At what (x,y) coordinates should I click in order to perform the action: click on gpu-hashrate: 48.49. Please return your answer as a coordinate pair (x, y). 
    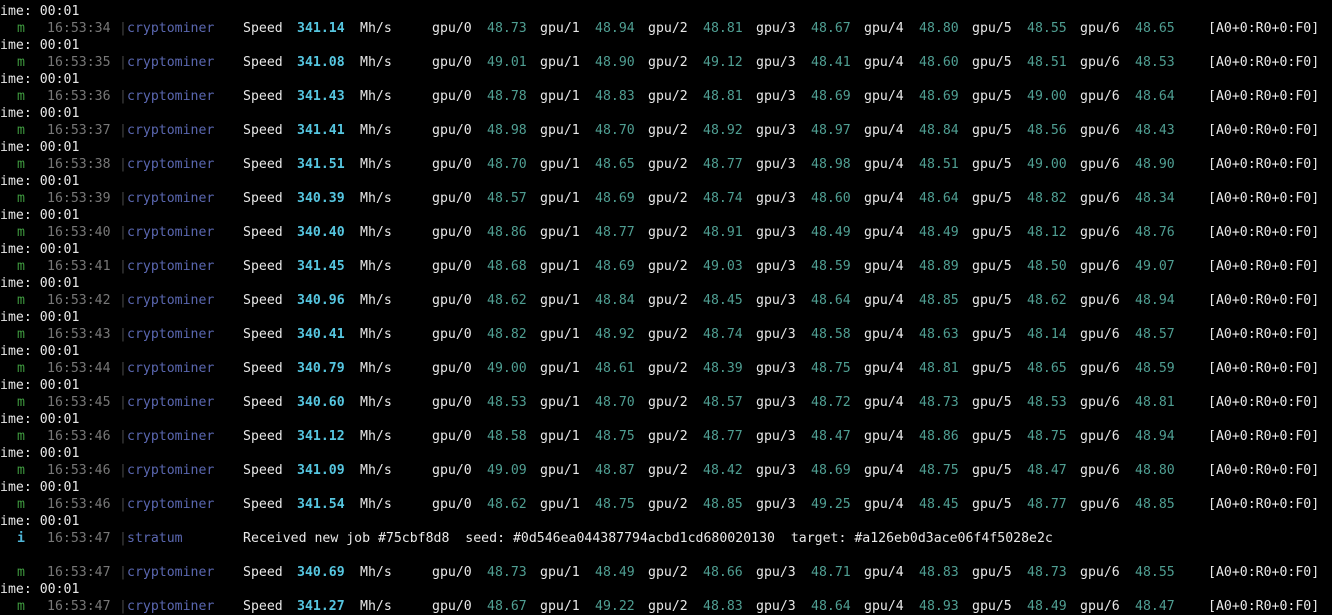
    Looking at the image, I should click on (831, 232).